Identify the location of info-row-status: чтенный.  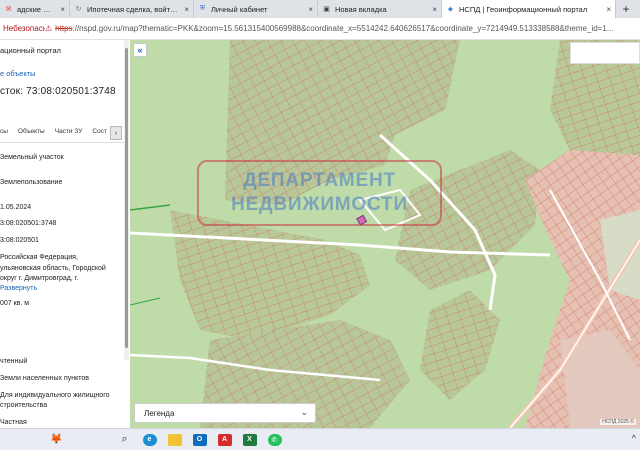
(14, 361).